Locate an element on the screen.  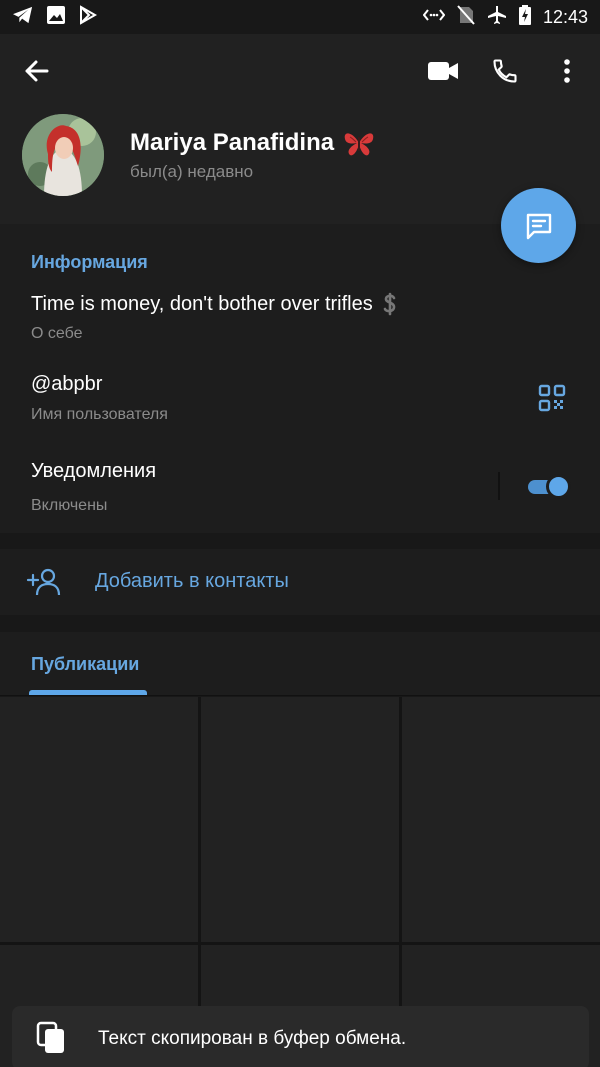
vertical-divider is located at coordinates (499, 486).